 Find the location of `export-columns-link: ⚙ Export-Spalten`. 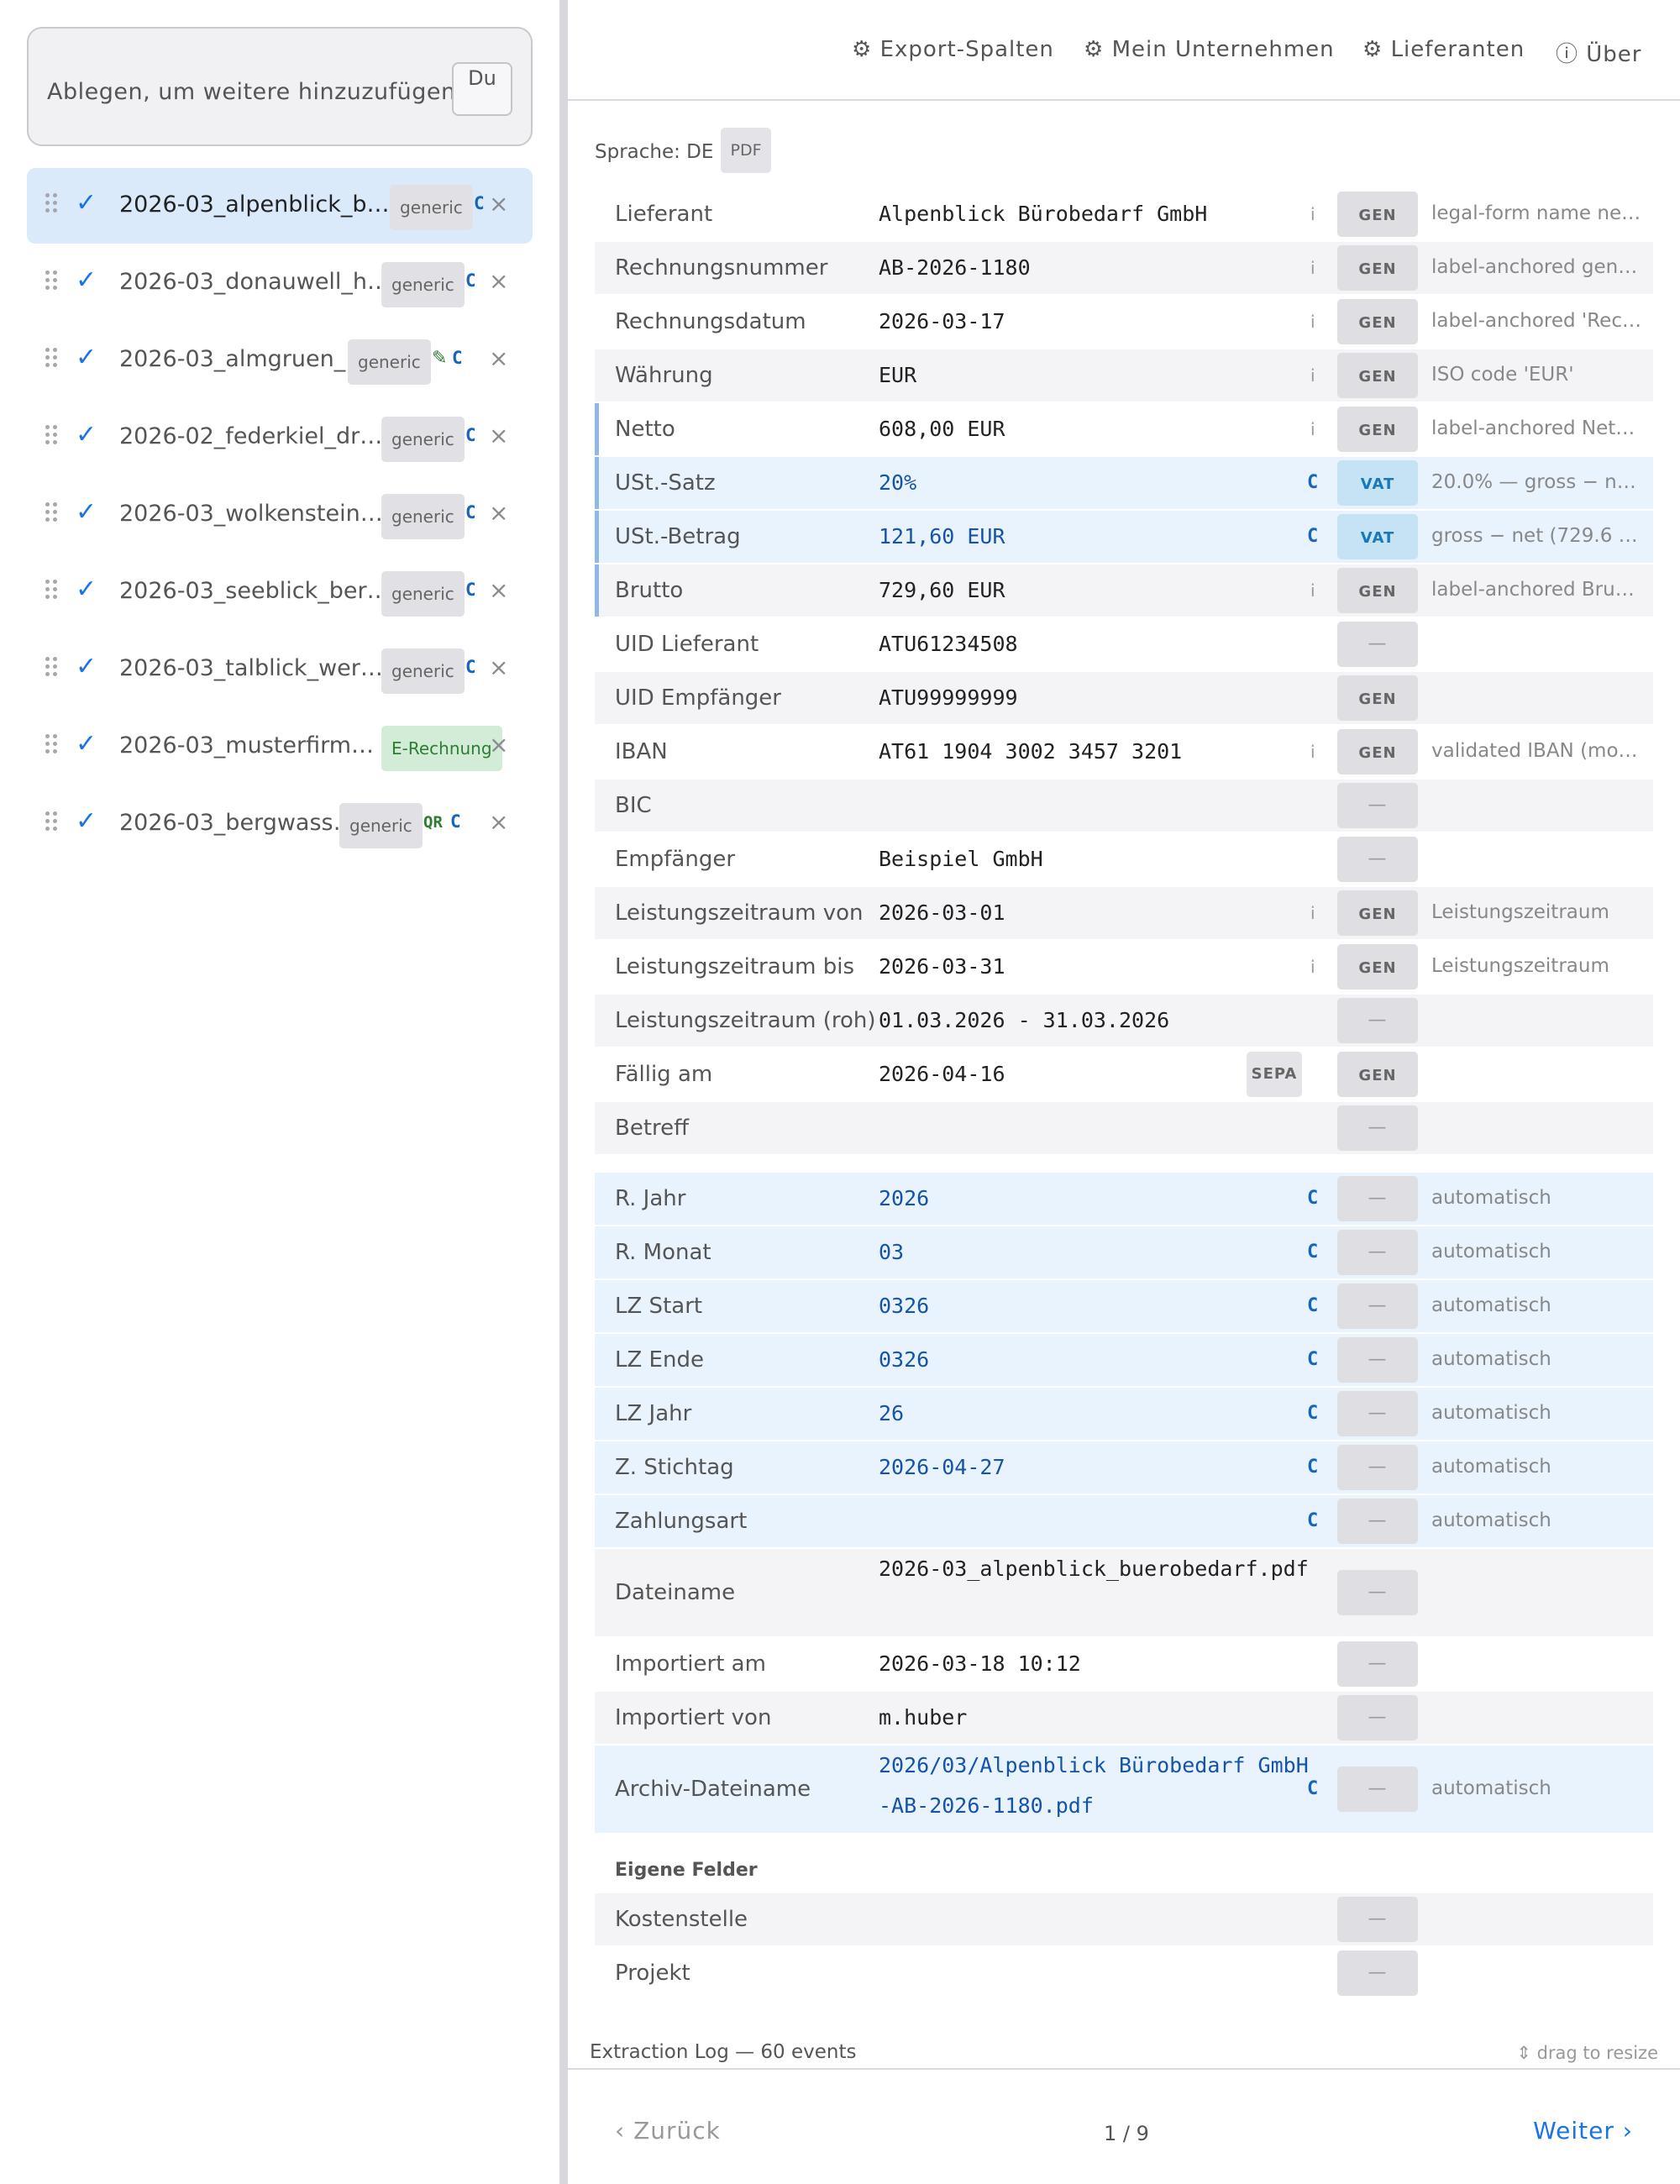

export-columns-link: ⚙ Export-Spalten is located at coordinates (953, 49).